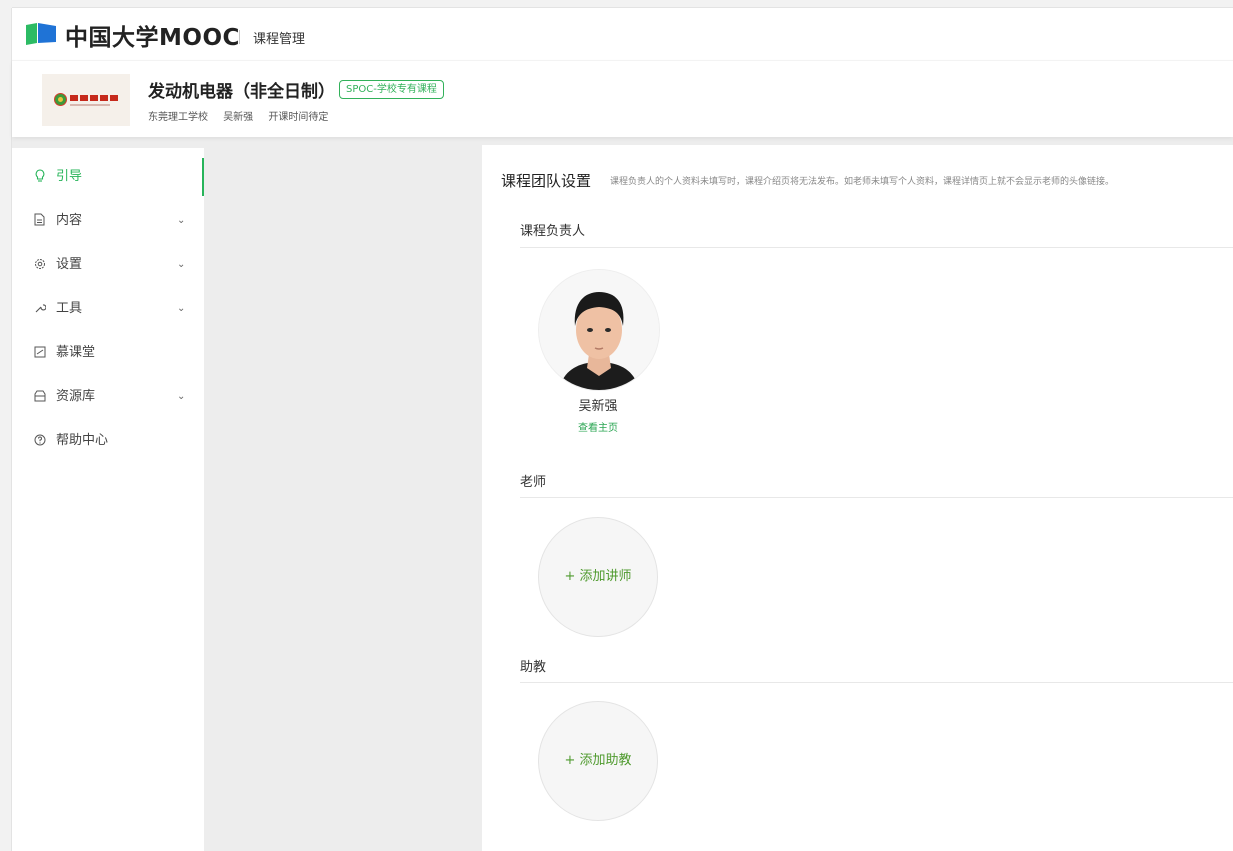  What do you see at coordinates (40, 265) in the screenshot?
I see `gear-icon` at bounding box center [40, 265].